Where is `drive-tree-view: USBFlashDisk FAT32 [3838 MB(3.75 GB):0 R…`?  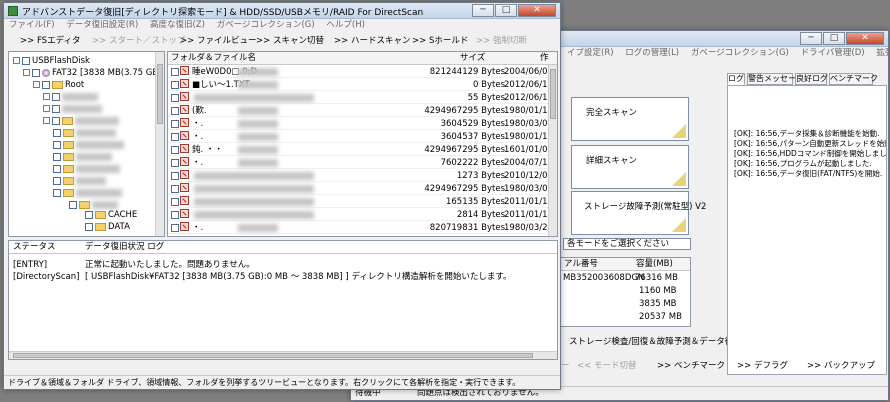 drive-tree-view: USBFlashDisk FAT32 [3838 MB(3.75 GB):0 R… is located at coordinates (86, 144).